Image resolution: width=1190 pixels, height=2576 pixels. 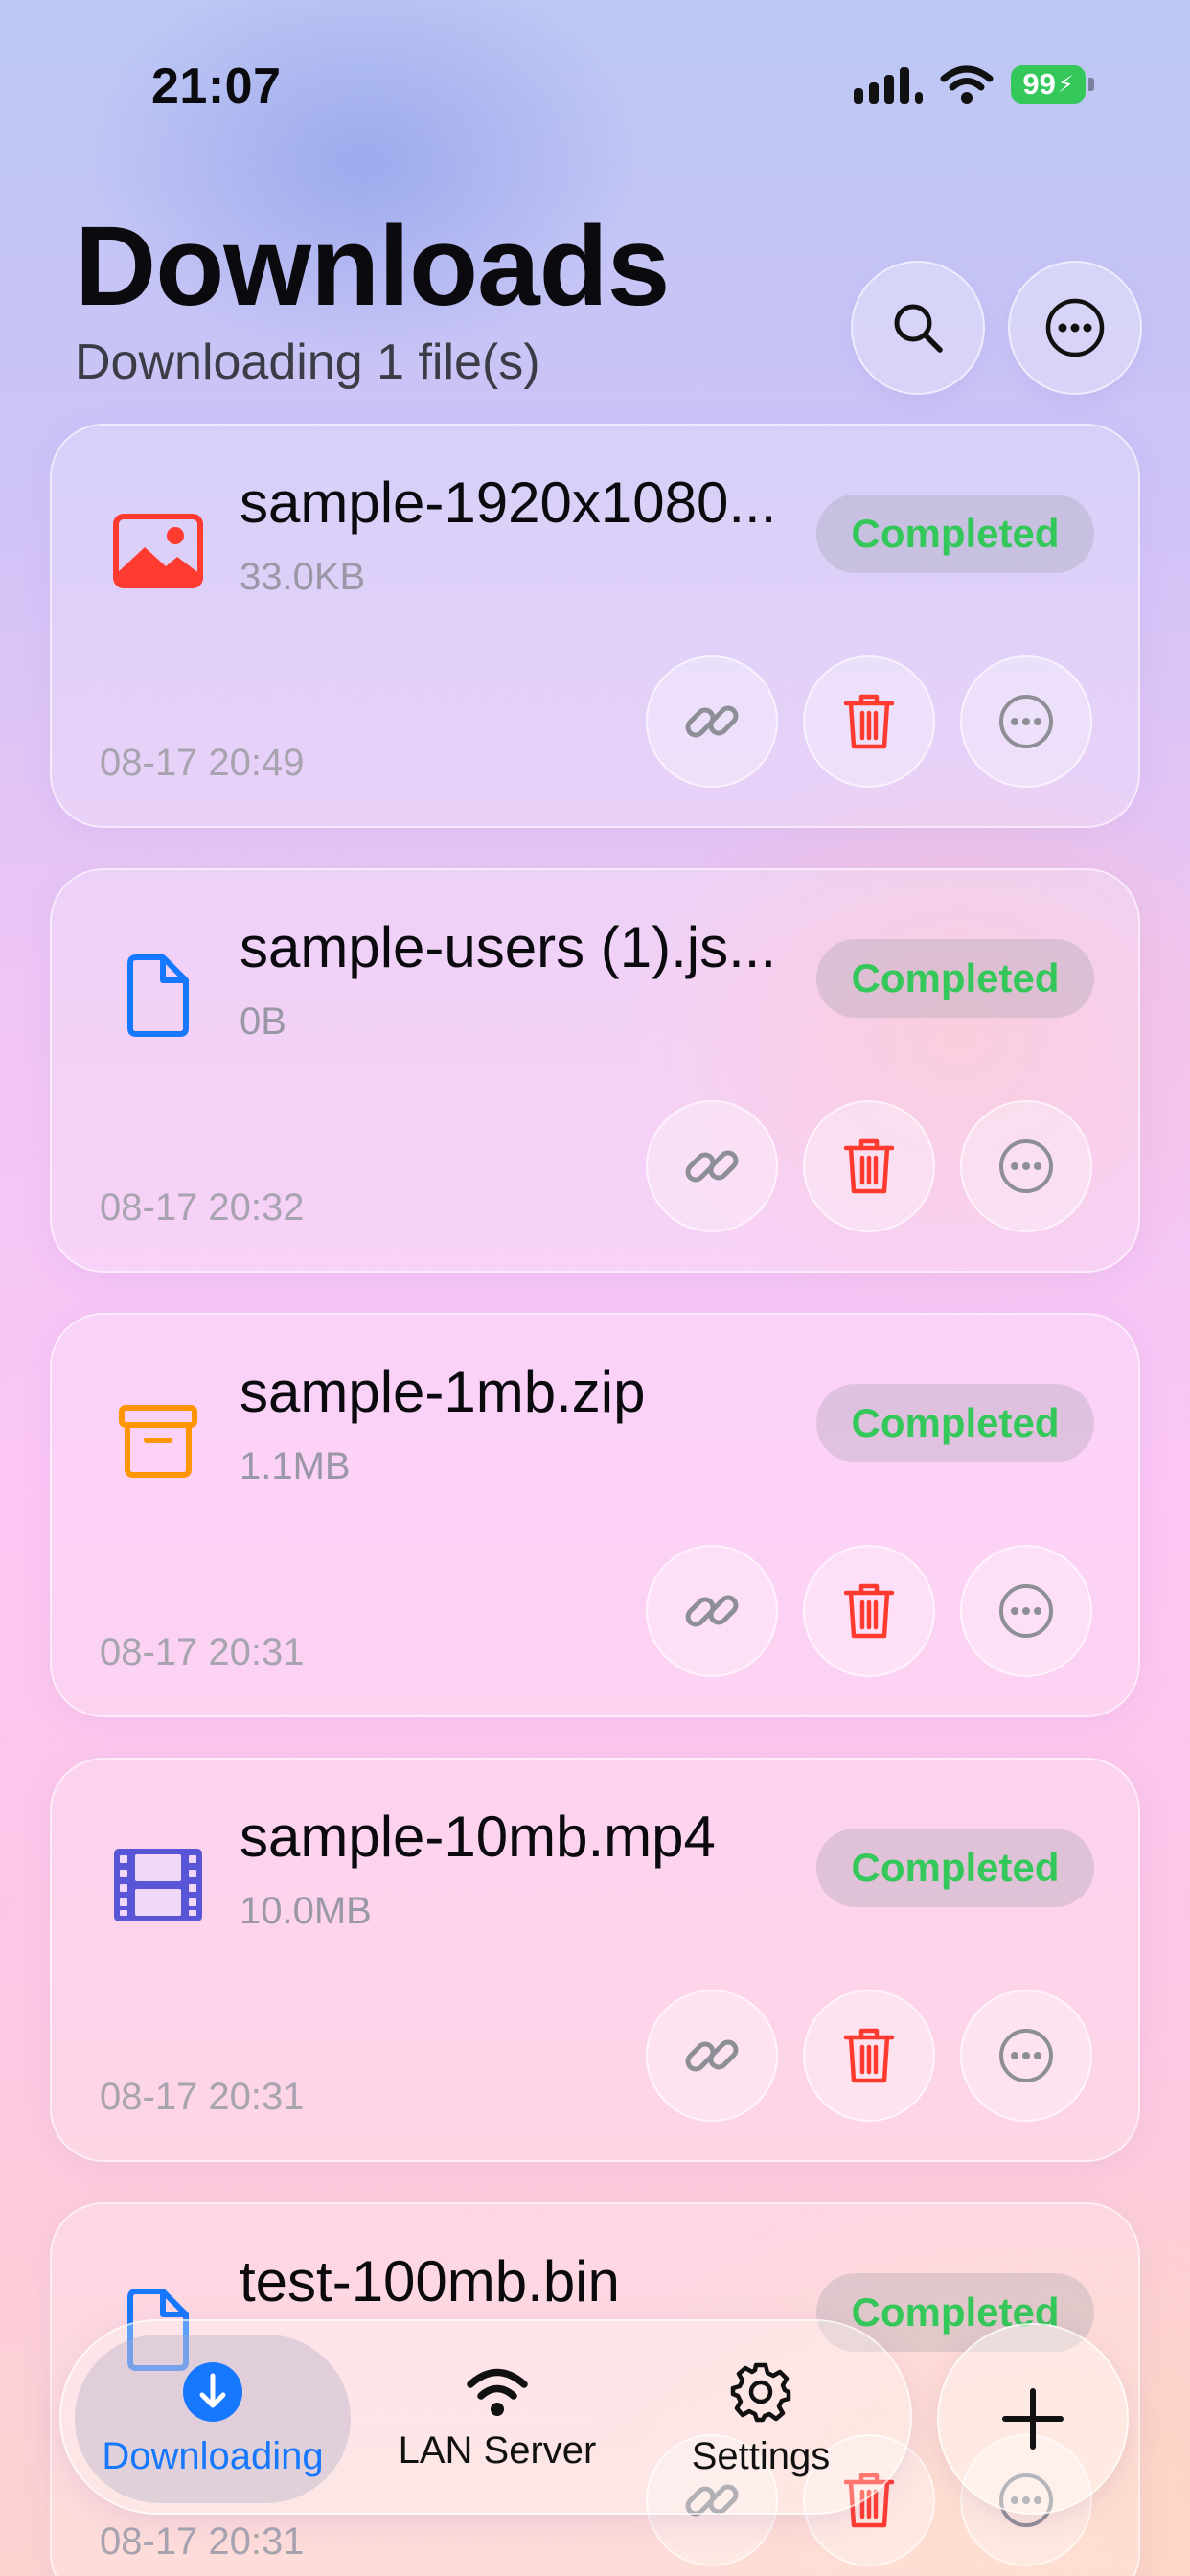 What do you see at coordinates (213, 2391) in the screenshot?
I see `download-icon` at bounding box center [213, 2391].